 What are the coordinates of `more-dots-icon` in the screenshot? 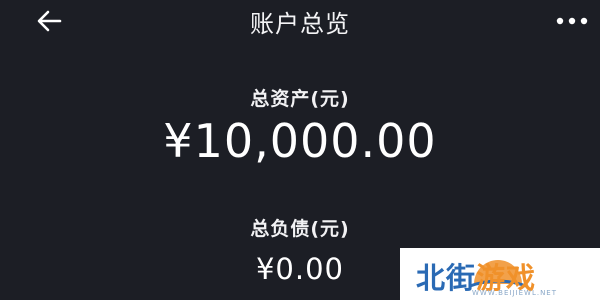 It's located at (572, 21).